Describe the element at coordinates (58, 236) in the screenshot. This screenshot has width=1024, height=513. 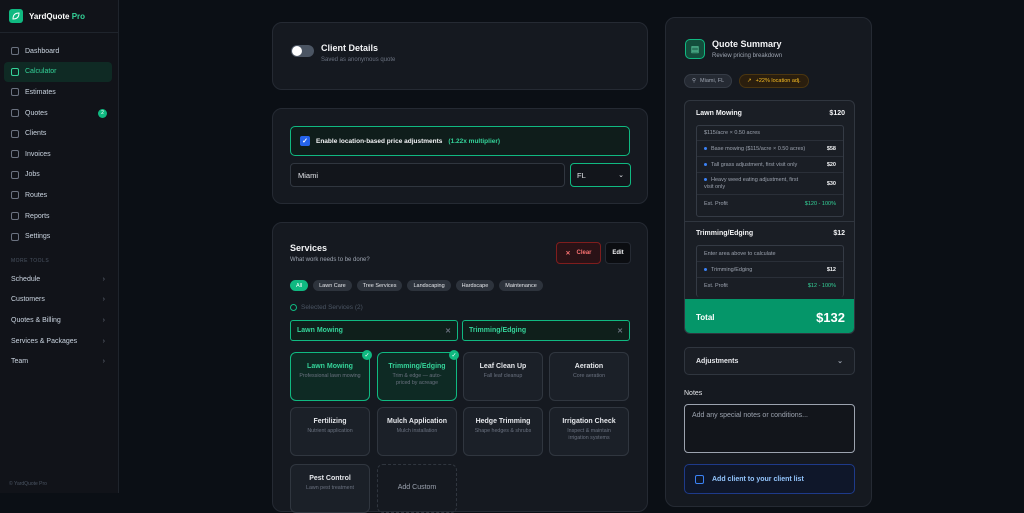
I see `sidebar-item-settings: Settings` at that location.